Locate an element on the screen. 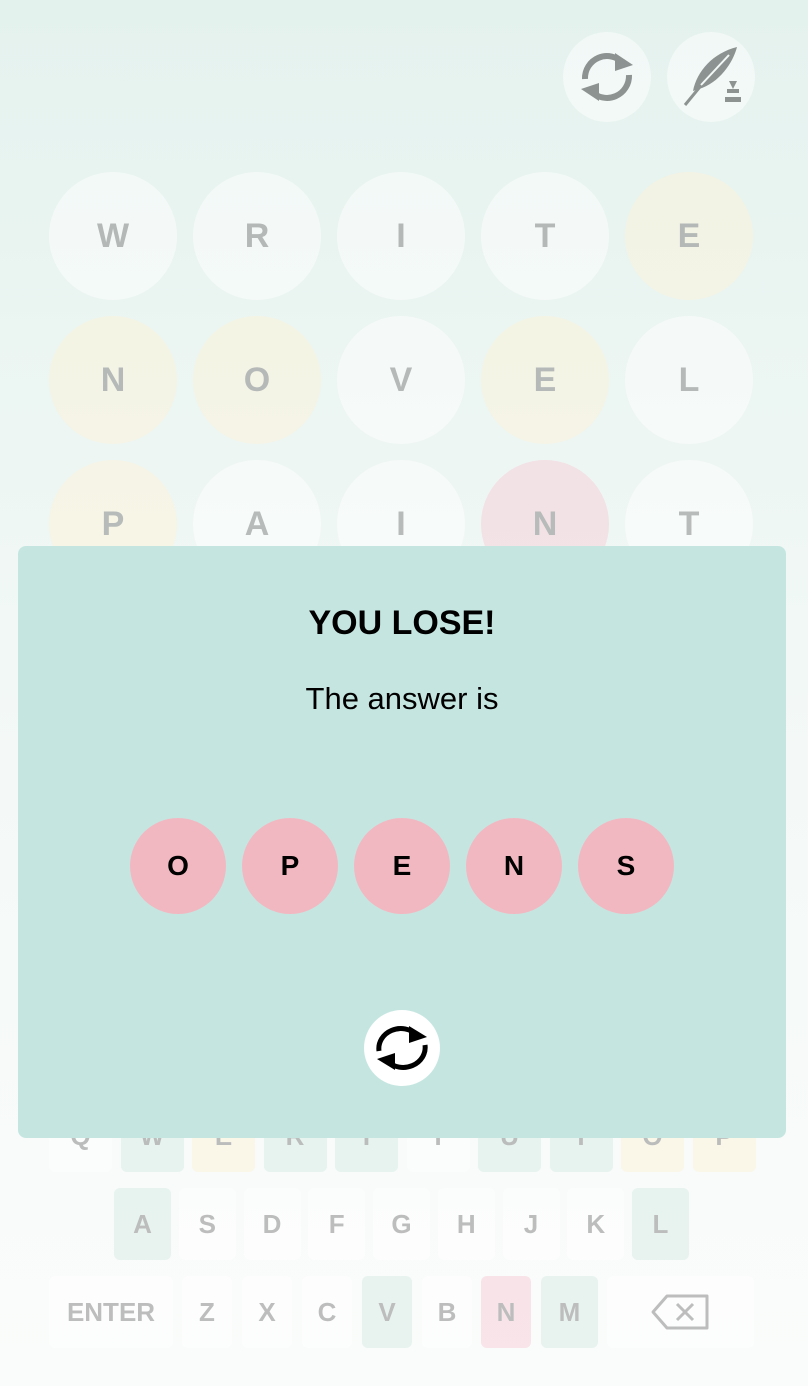  key-s: S is located at coordinates (207, 1224).